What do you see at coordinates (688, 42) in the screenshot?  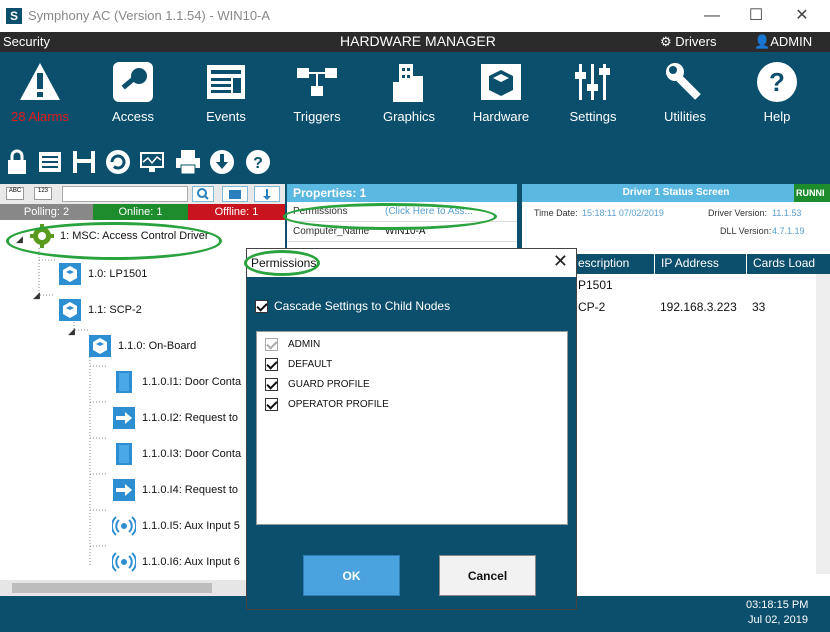 I see `drivers-menu: ⚙ Drivers` at bounding box center [688, 42].